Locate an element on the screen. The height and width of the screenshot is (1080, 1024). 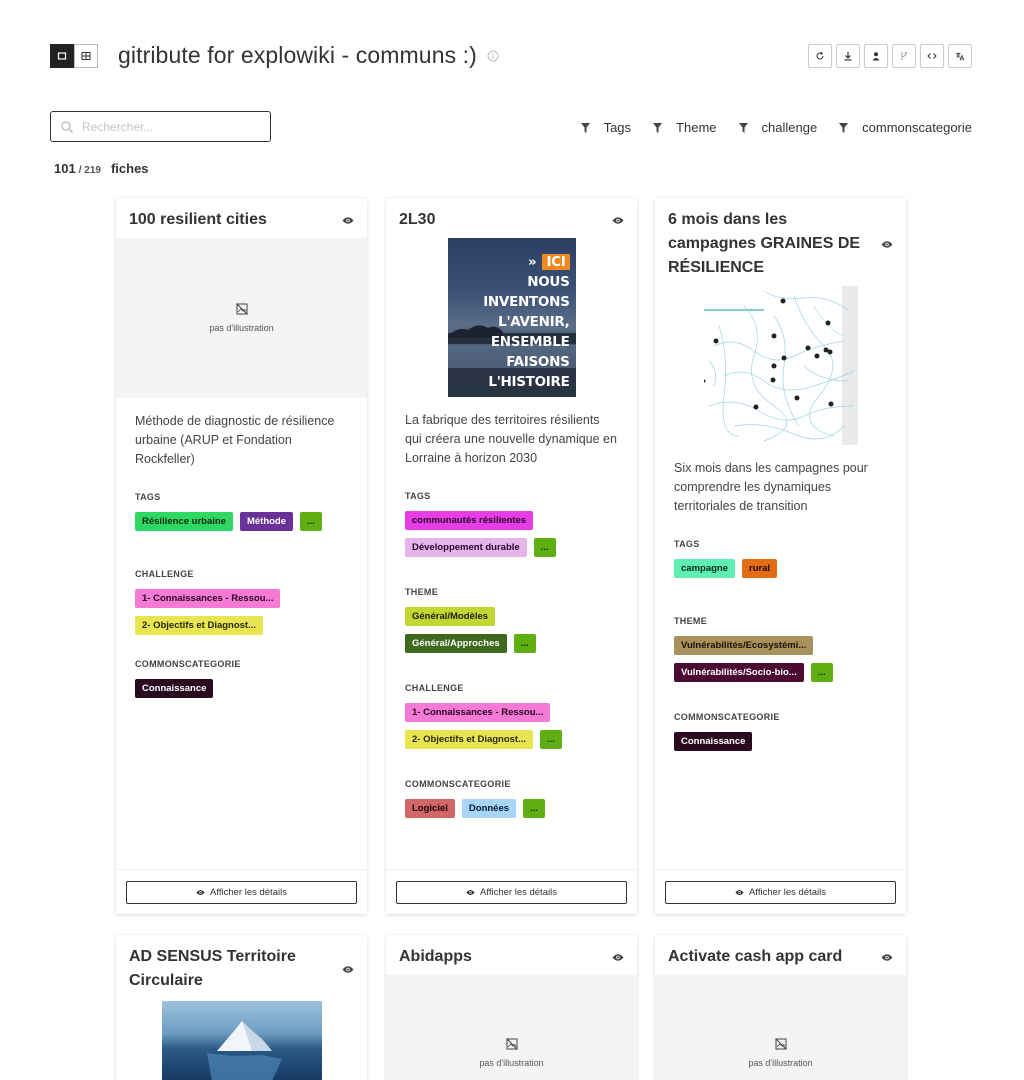
details-label: Afficher les détails is located at coordinates (248, 892).